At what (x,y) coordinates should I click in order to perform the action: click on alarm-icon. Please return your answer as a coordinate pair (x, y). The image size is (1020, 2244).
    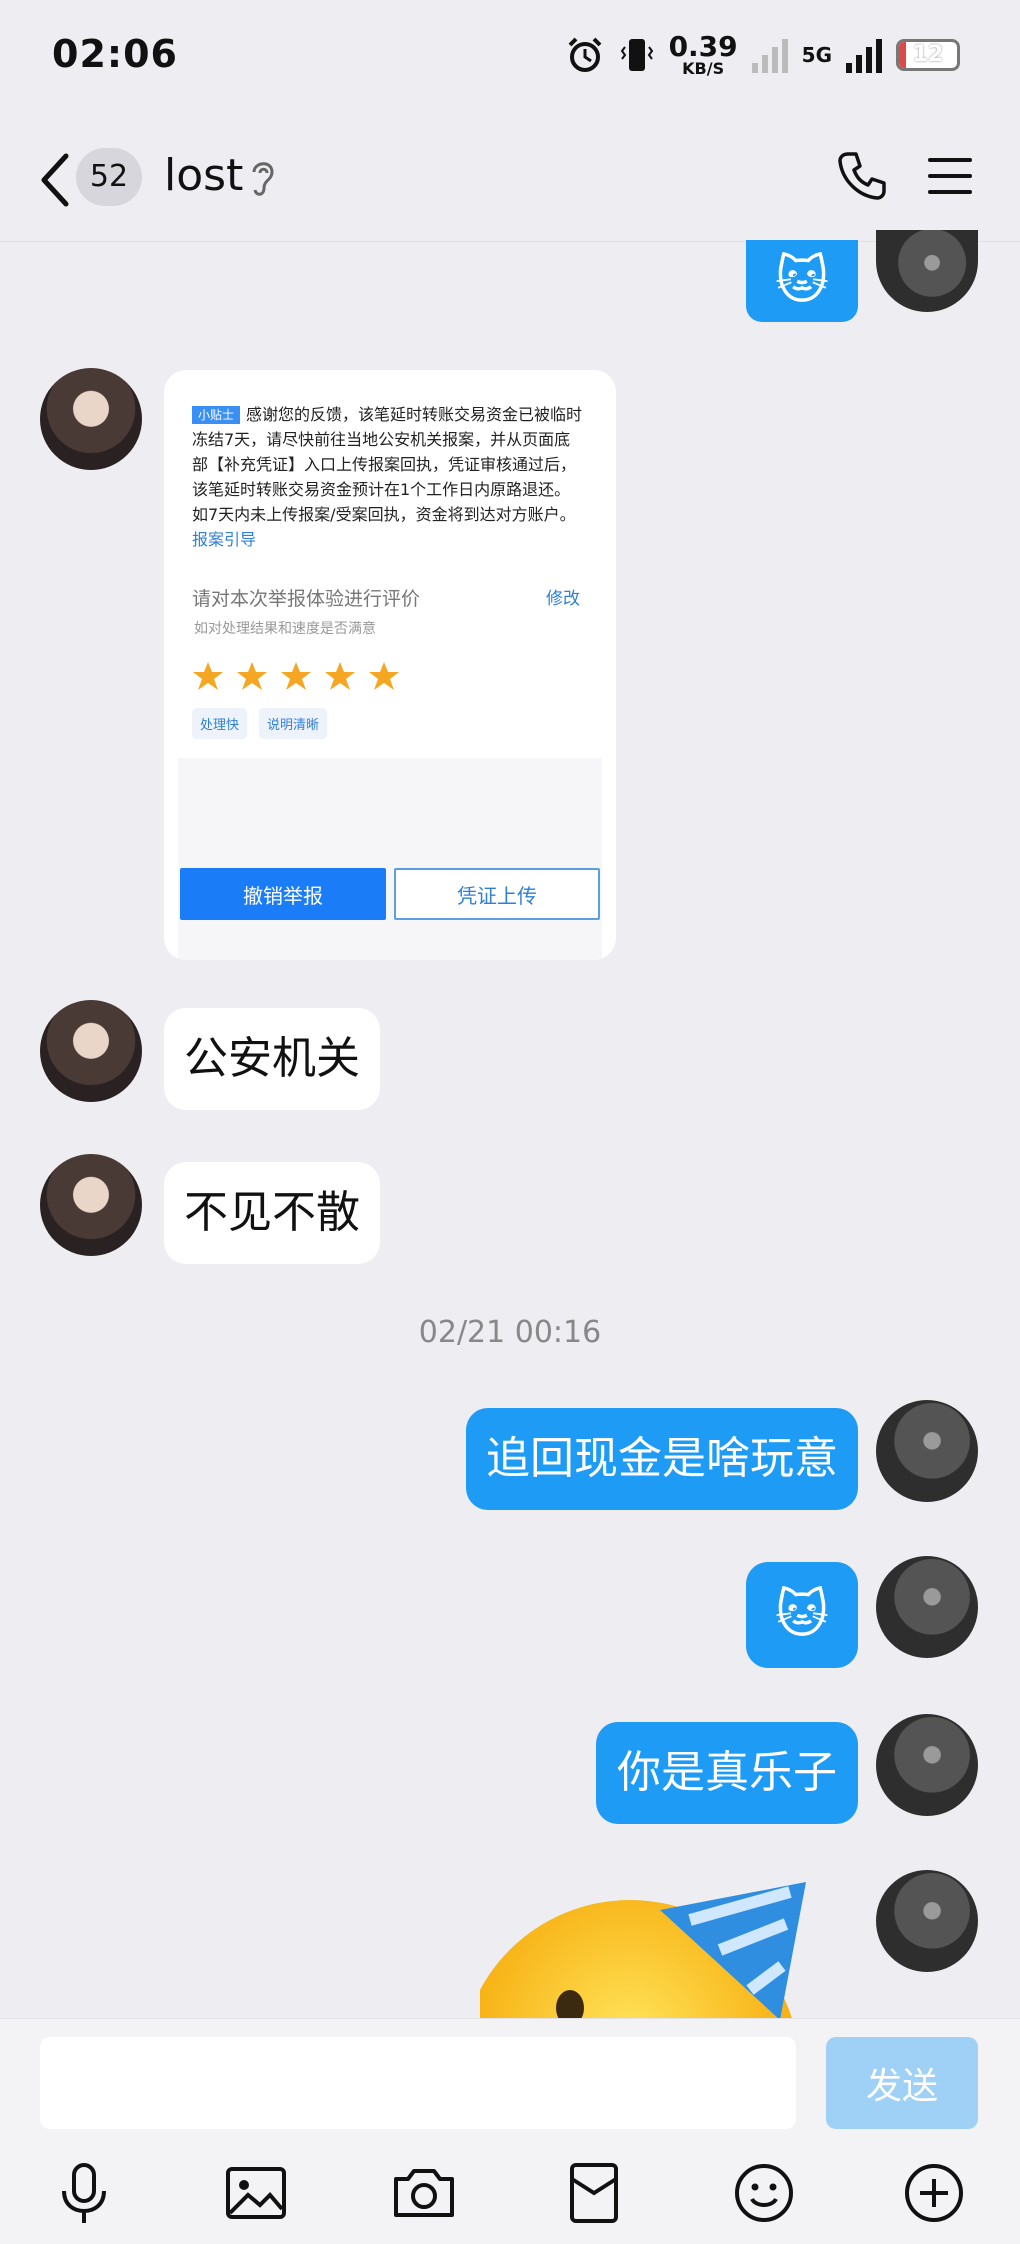
    Looking at the image, I should click on (584, 54).